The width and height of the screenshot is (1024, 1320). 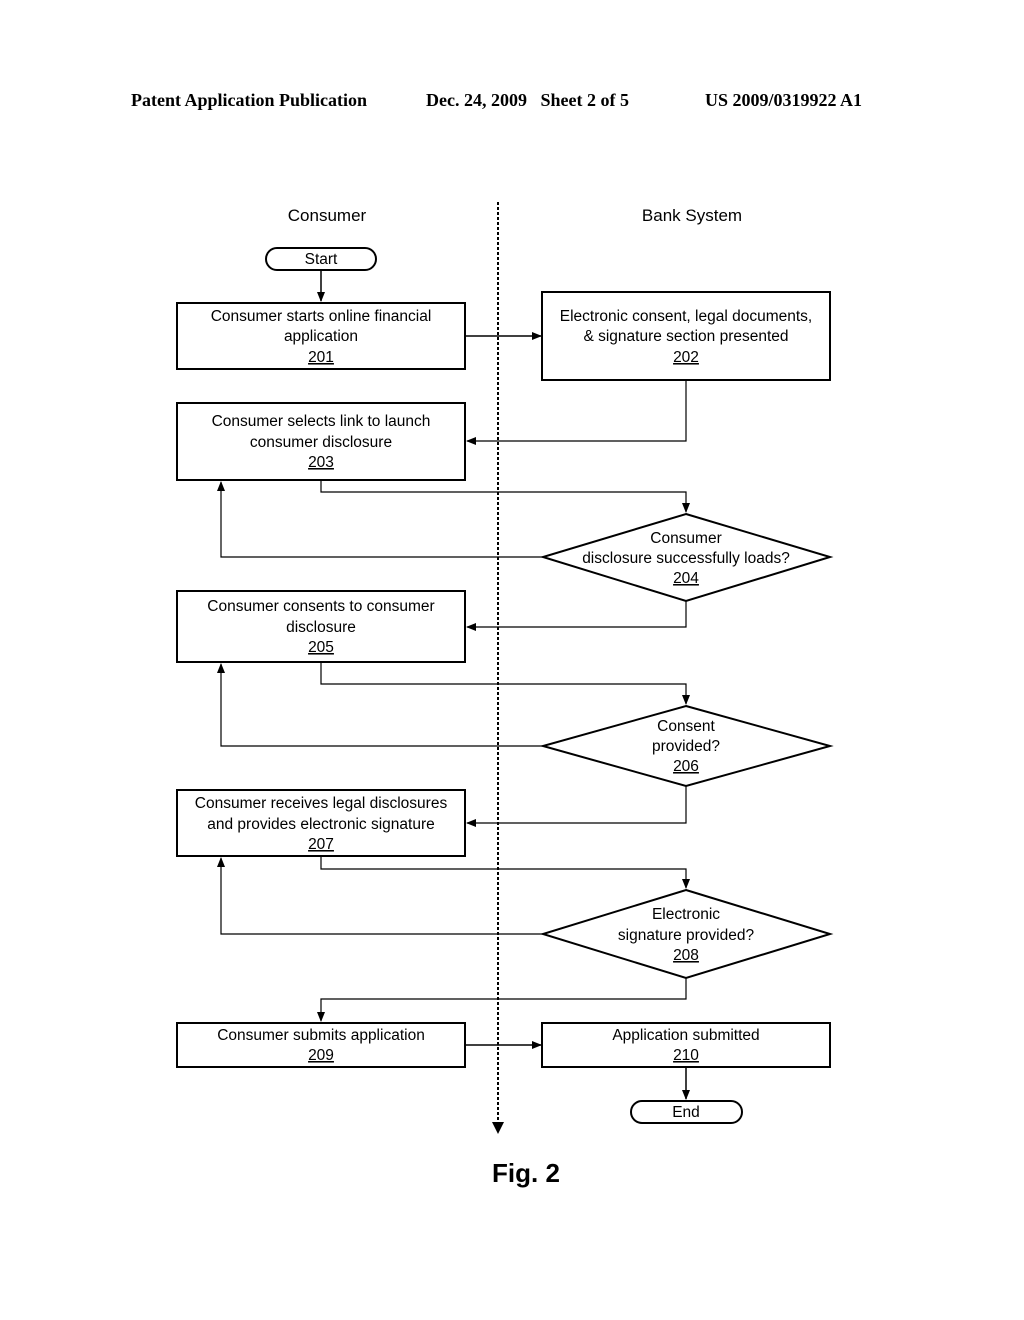 I want to click on figure-label: Fig. 2, so click(x=526, y=1173).